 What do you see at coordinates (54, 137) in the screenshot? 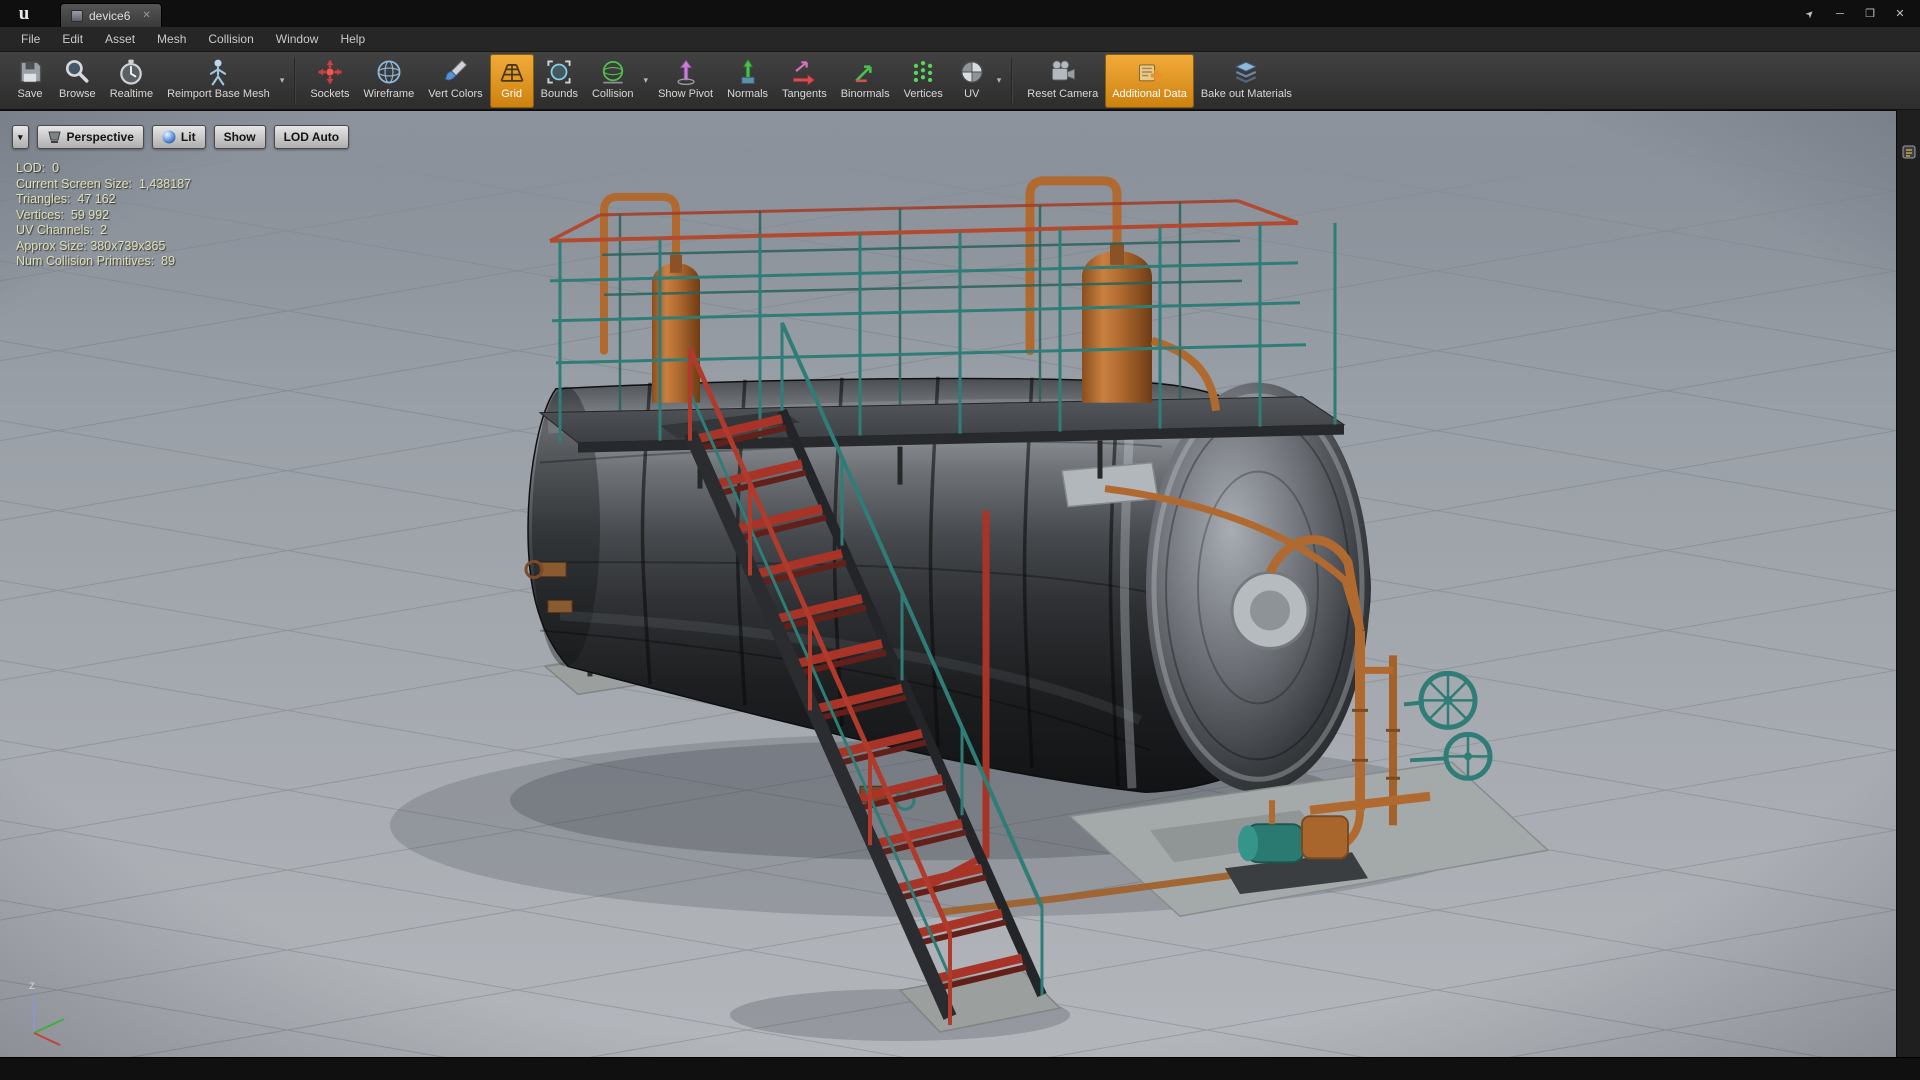
I see `perspective-icon` at bounding box center [54, 137].